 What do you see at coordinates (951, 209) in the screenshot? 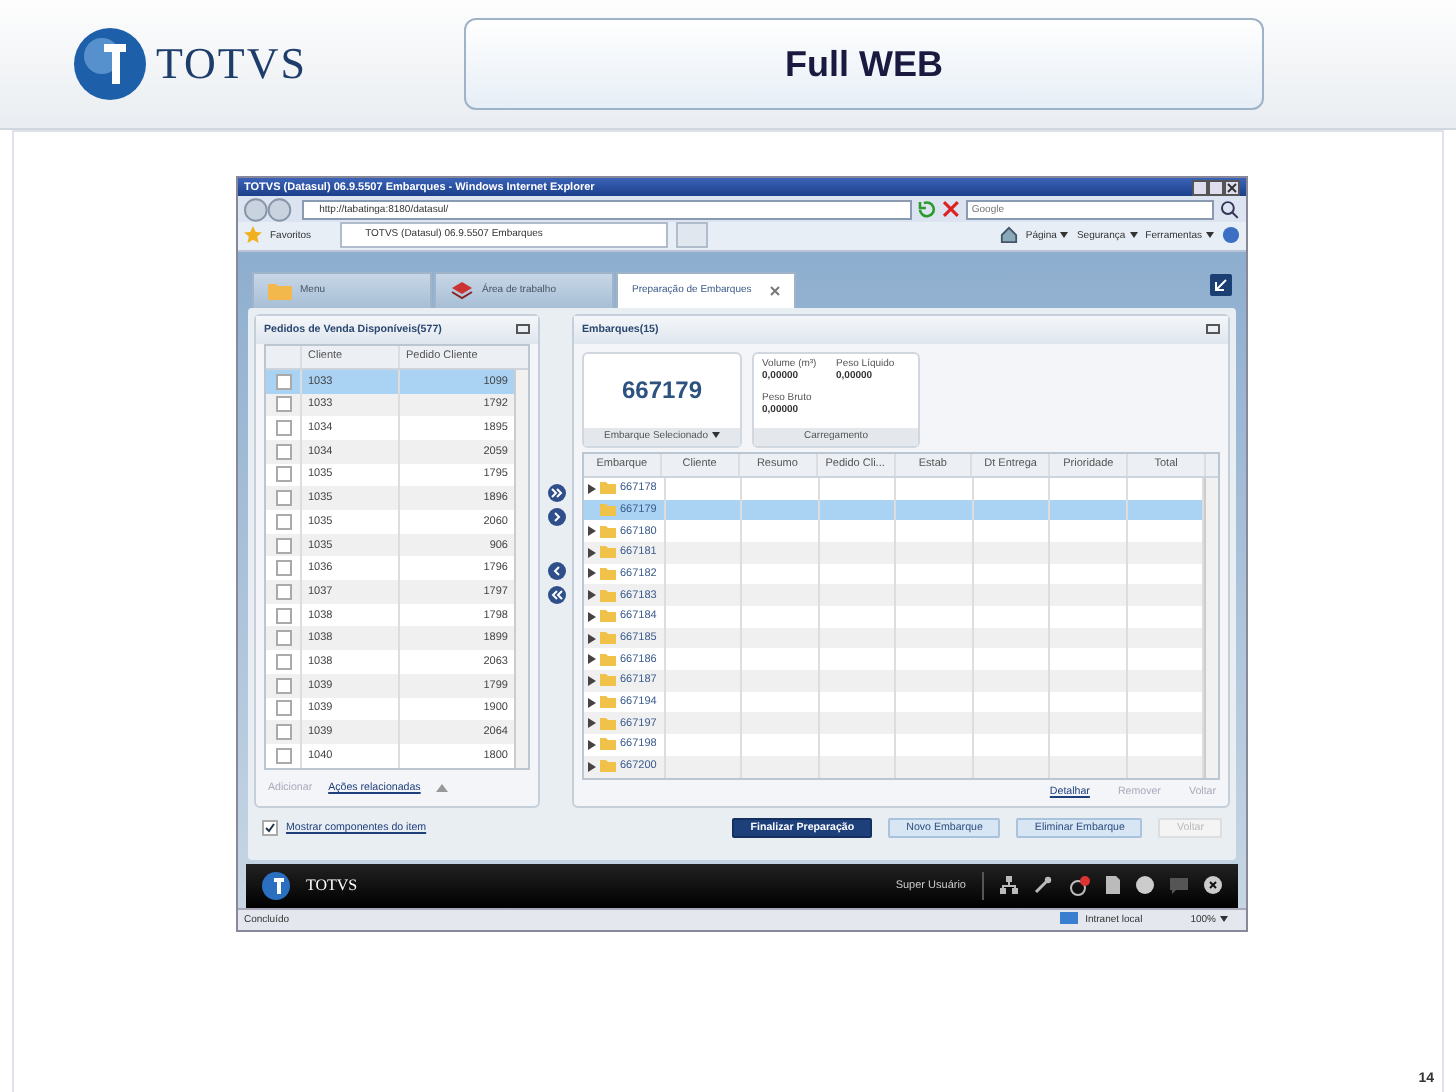
I see `stop-icon` at bounding box center [951, 209].